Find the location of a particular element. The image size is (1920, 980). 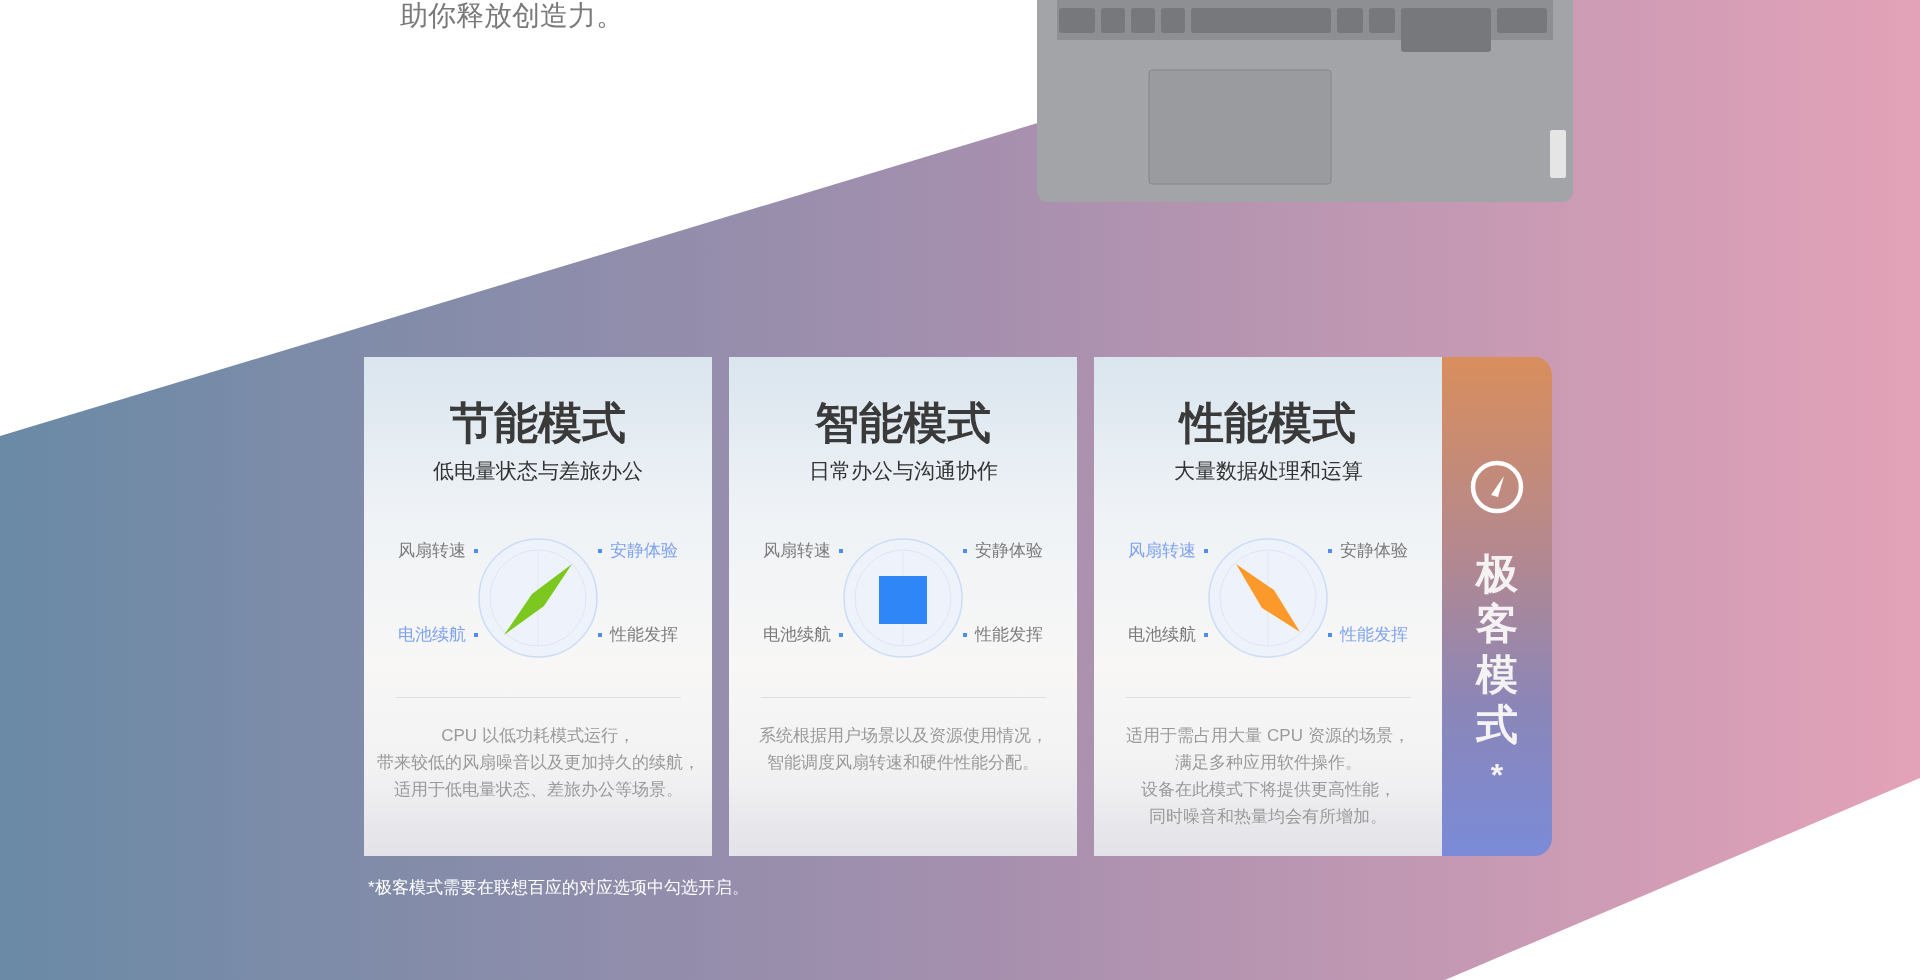

intro-text: 助你释放创造力。 is located at coordinates (512, 16).